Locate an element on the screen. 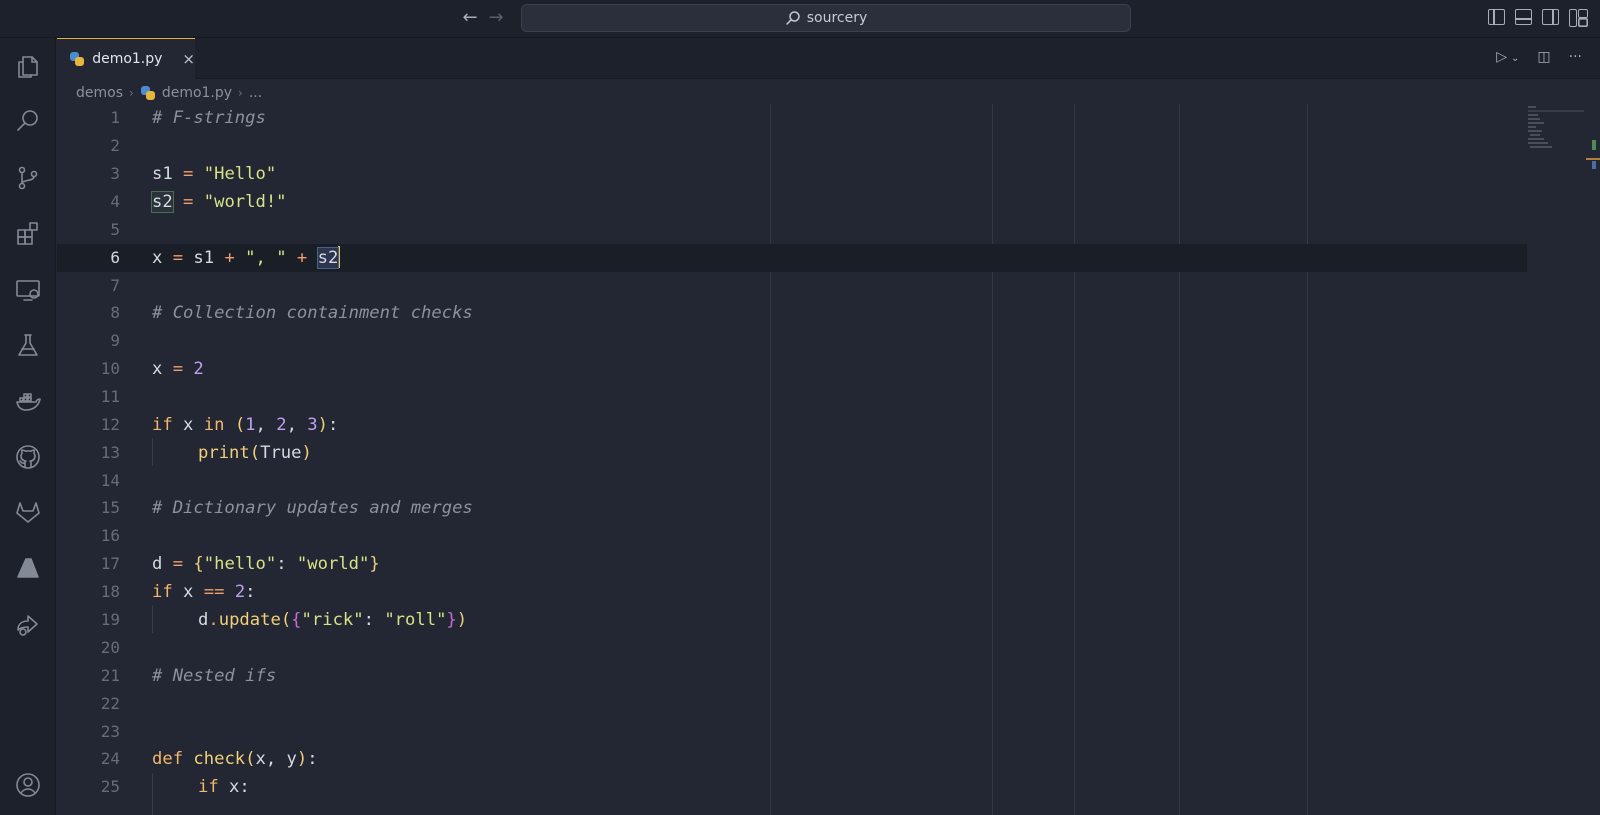  symbol-highlight: s2 is located at coordinates (328, 258).